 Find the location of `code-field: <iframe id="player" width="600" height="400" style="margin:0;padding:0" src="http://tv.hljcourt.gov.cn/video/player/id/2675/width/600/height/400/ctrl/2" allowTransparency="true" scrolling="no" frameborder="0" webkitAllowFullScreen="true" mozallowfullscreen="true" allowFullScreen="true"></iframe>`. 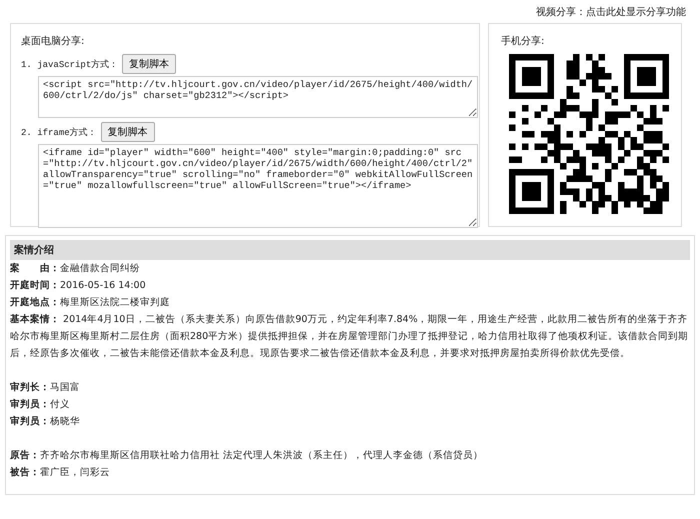

code-field: <iframe id="player" width="600" height="400" style="margin:0;padding:0" src="http://tv.hljcourt.gov.cn/video/player/id/2675/width/600/height/400/ctrl/2" allowTransparency="true" scrolling="no" frameborder="0" webkitAllowFullScreen="true" mozallowfullscreen="true" allowFullScreen="true"></iframe> is located at coordinates (258, 186).